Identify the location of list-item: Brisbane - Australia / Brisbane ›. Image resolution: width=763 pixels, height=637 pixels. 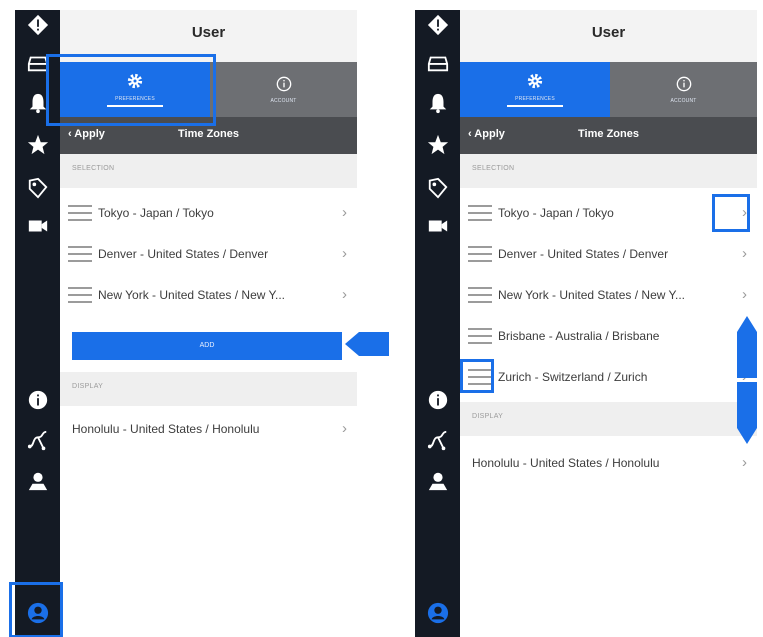
(608, 337).